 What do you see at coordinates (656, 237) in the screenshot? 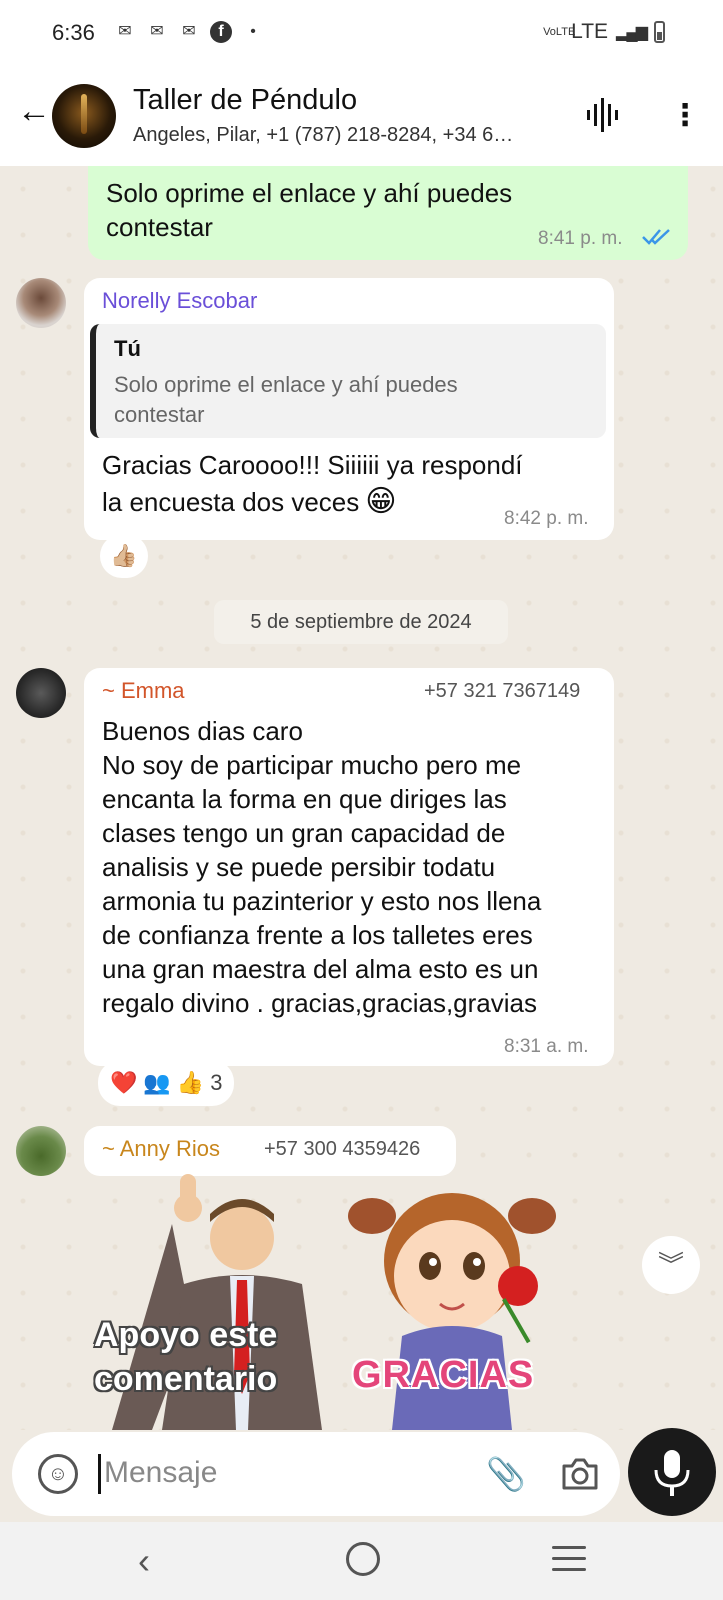
I see `read-ticks-icon` at bounding box center [656, 237].